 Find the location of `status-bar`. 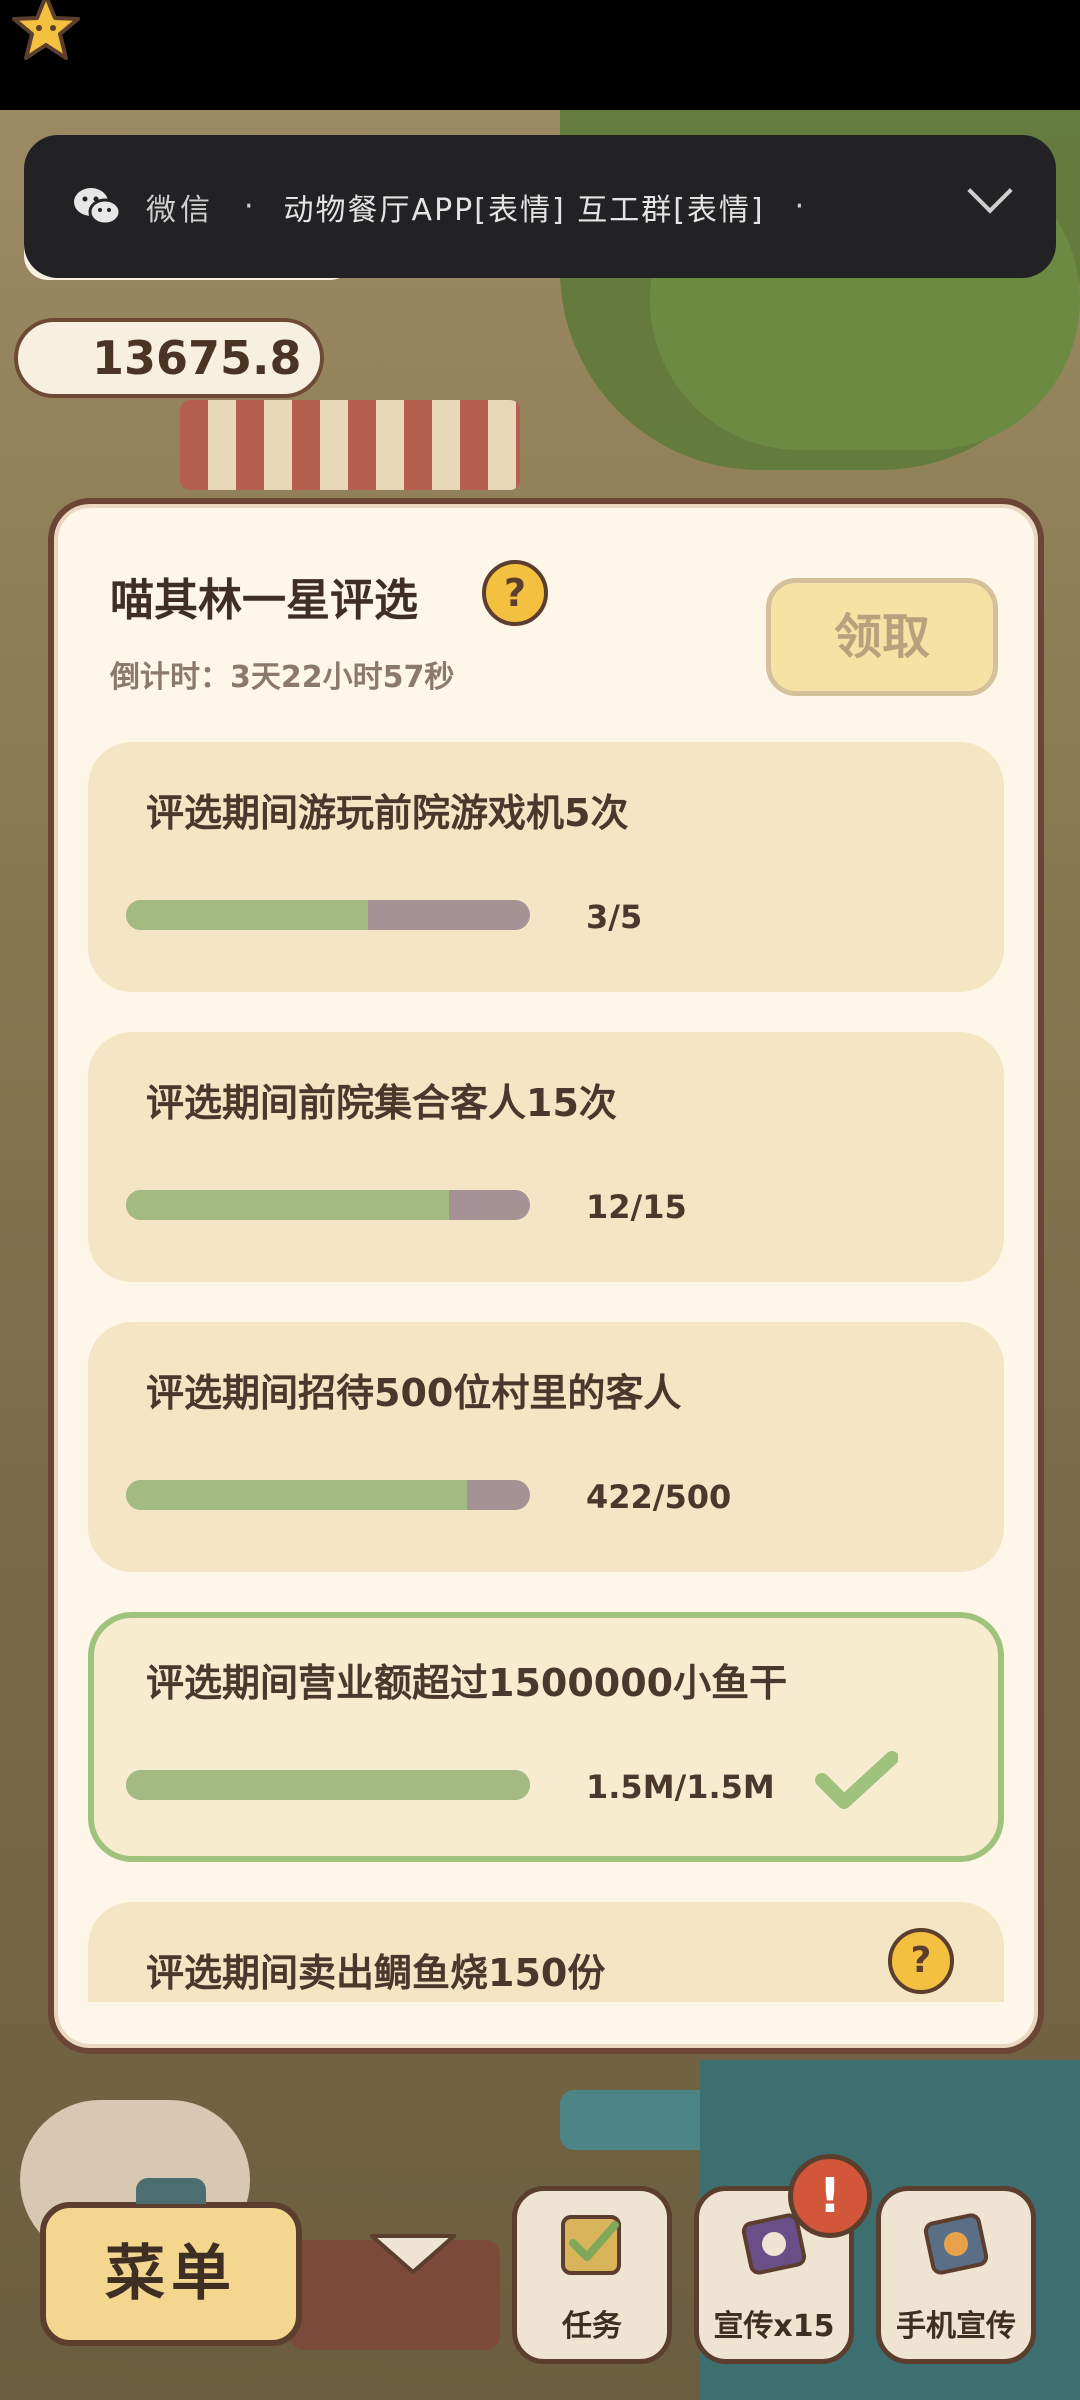

status-bar is located at coordinates (540, 55).